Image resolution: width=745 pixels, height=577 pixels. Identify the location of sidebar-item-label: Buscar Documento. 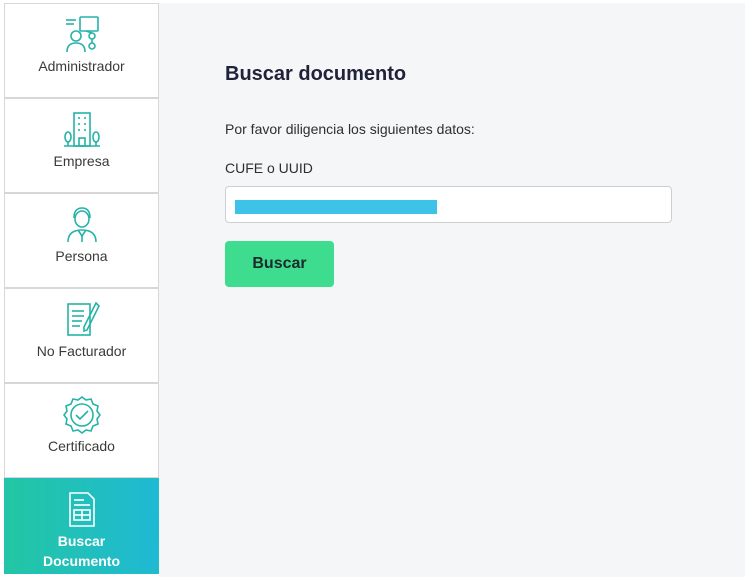
(81, 551).